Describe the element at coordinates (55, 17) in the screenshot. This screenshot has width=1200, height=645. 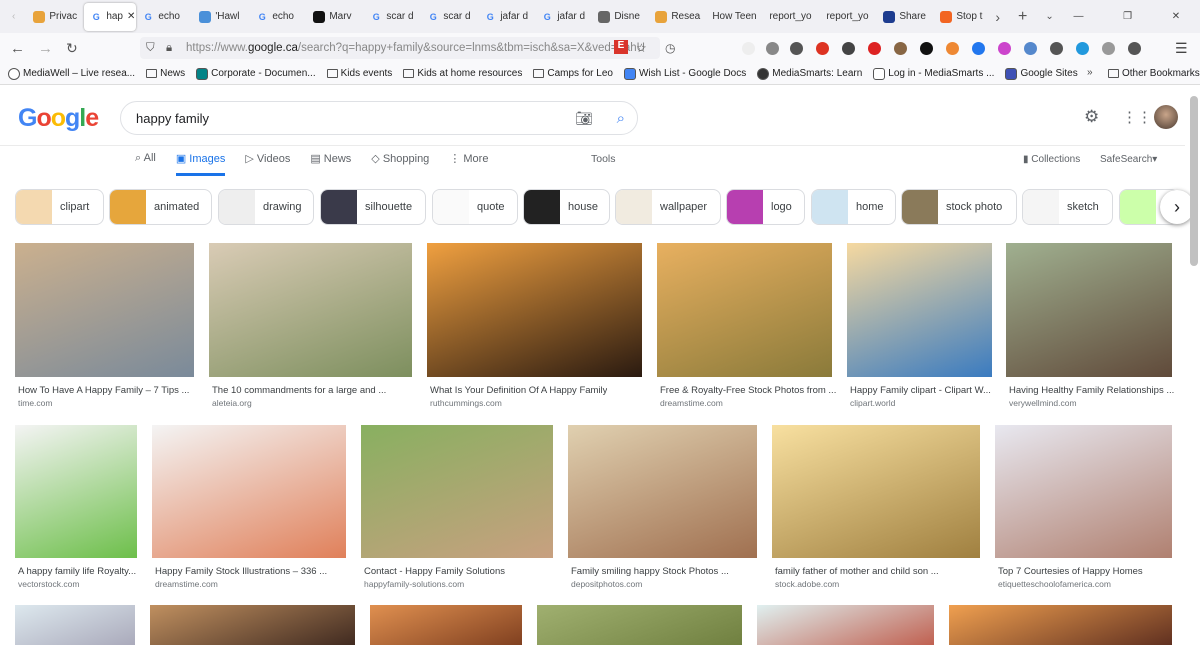
I see `browser-tab: Privac` at that location.